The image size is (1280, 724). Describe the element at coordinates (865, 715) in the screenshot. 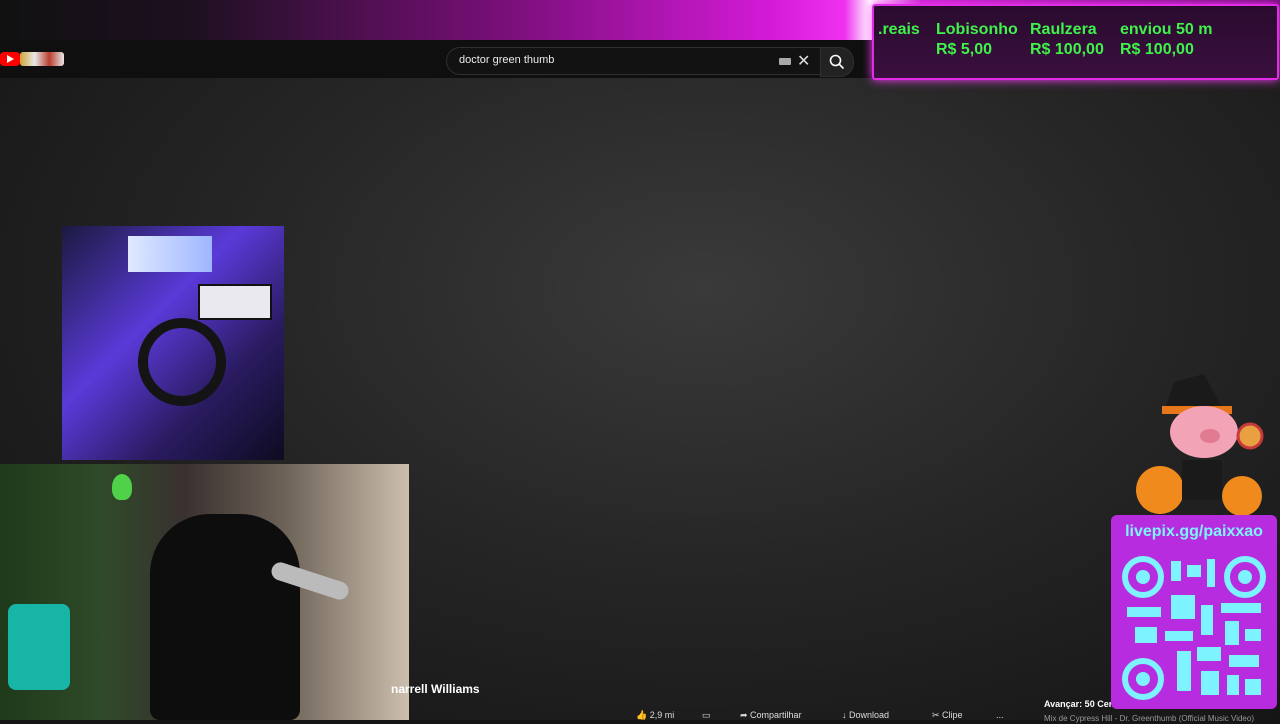

I see `download-button: ↓ Download` at that location.